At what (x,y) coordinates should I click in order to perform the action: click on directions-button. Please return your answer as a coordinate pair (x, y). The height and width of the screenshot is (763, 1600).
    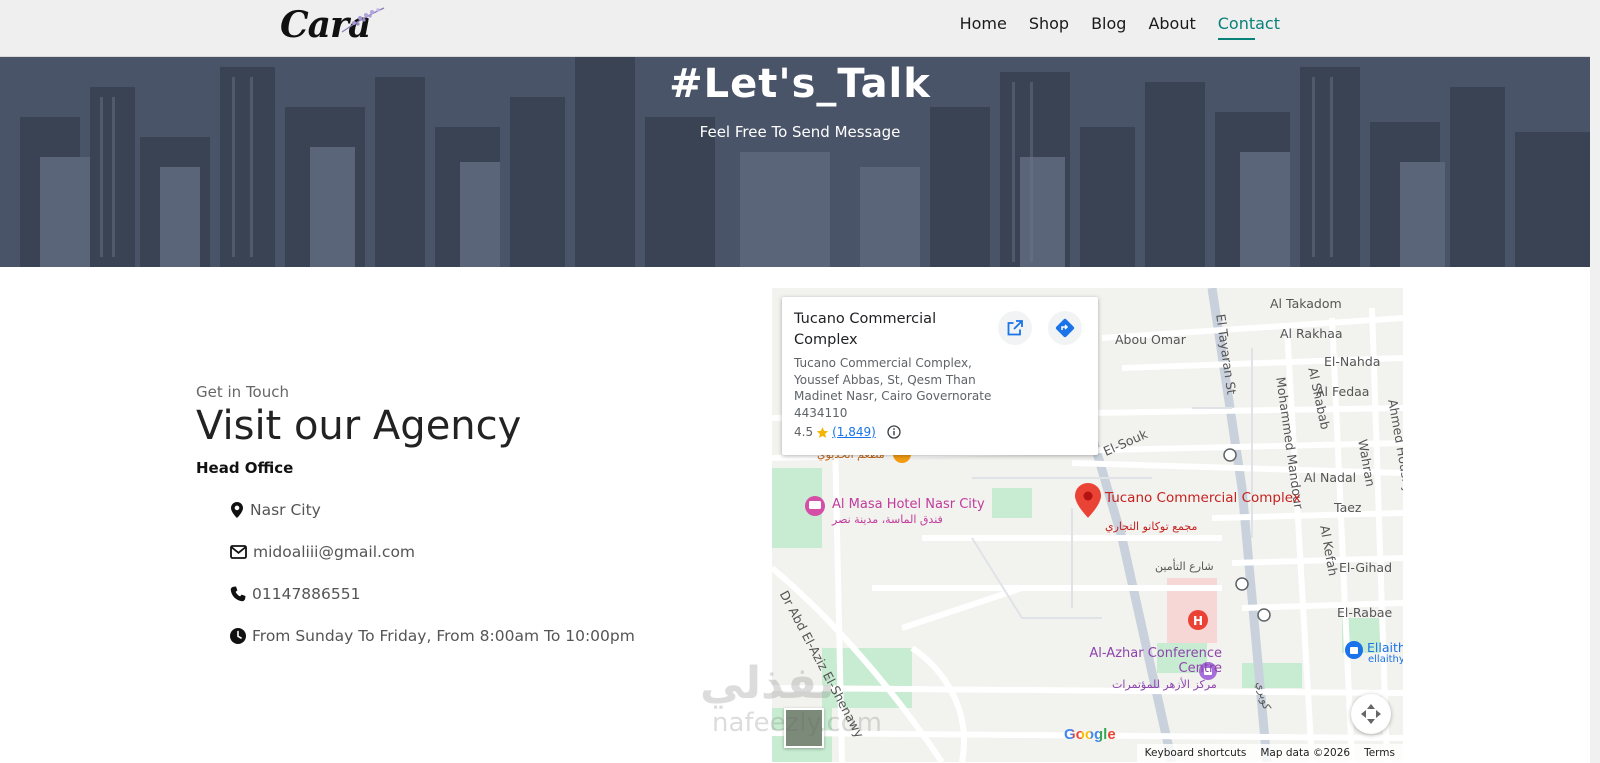
    Looking at the image, I should click on (1065, 328).